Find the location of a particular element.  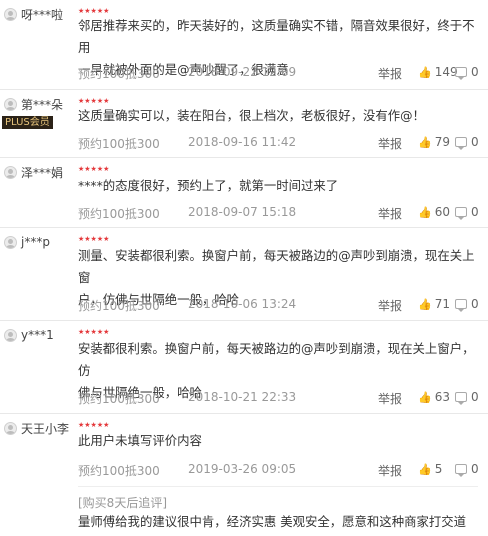

like-count: 63 is located at coordinates (442, 397).